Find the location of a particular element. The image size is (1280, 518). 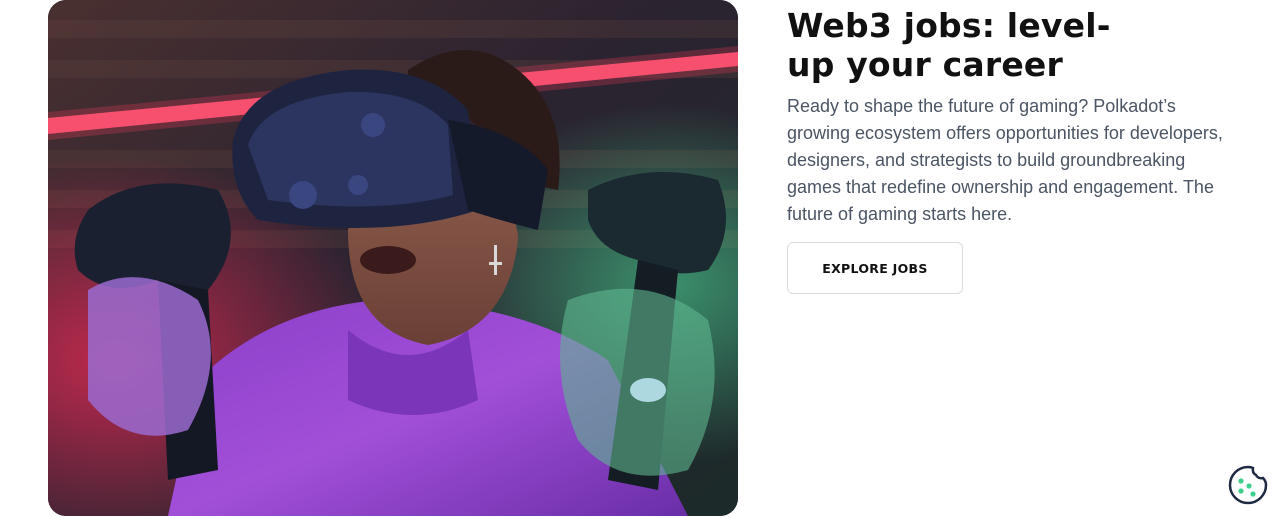

section-heading: Web3 jobs: level-up your career is located at coordinates (949, 45).